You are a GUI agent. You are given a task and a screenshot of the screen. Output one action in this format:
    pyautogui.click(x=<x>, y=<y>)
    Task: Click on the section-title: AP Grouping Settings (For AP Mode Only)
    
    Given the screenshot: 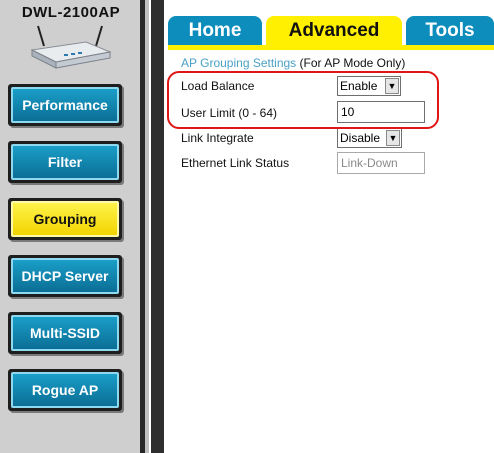 What is the action you would take?
    pyautogui.click(x=293, y=63)
    